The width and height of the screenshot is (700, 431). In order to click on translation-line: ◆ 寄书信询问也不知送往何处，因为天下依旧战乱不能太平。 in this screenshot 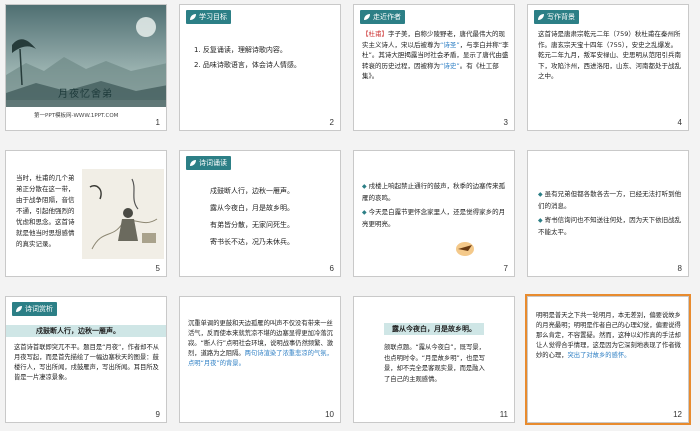, I will do `click(610, 226)`.